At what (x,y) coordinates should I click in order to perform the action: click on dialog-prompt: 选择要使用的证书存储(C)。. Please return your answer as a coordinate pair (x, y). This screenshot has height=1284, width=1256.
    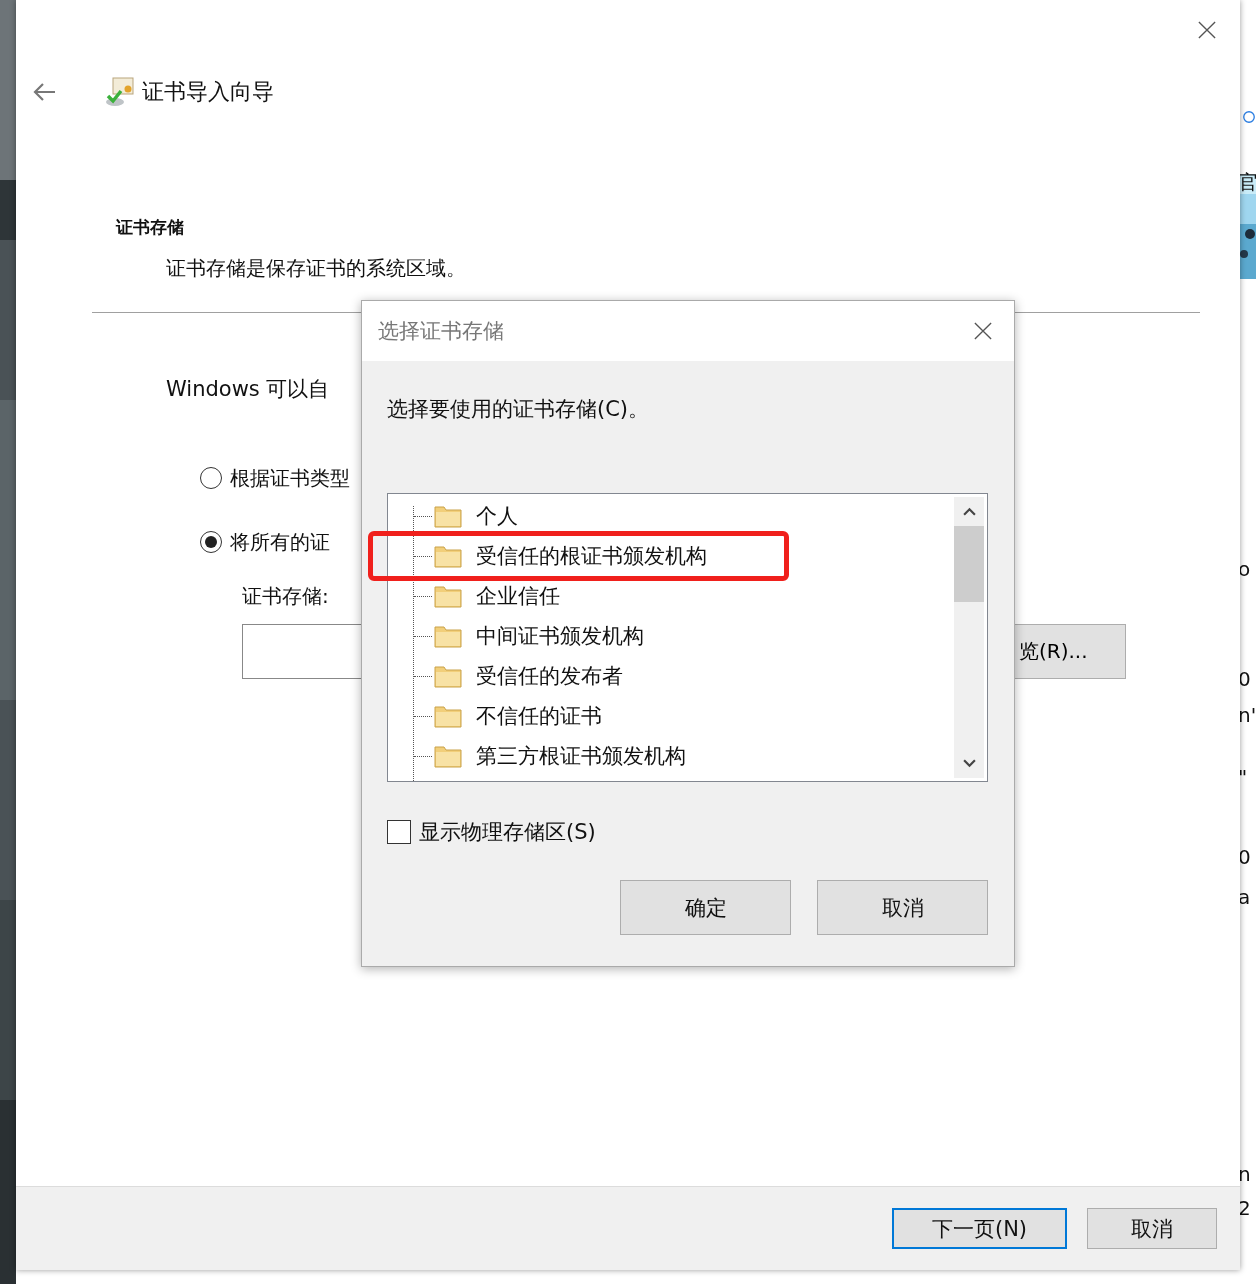
    Looking at the image, I should click on (519, 409).